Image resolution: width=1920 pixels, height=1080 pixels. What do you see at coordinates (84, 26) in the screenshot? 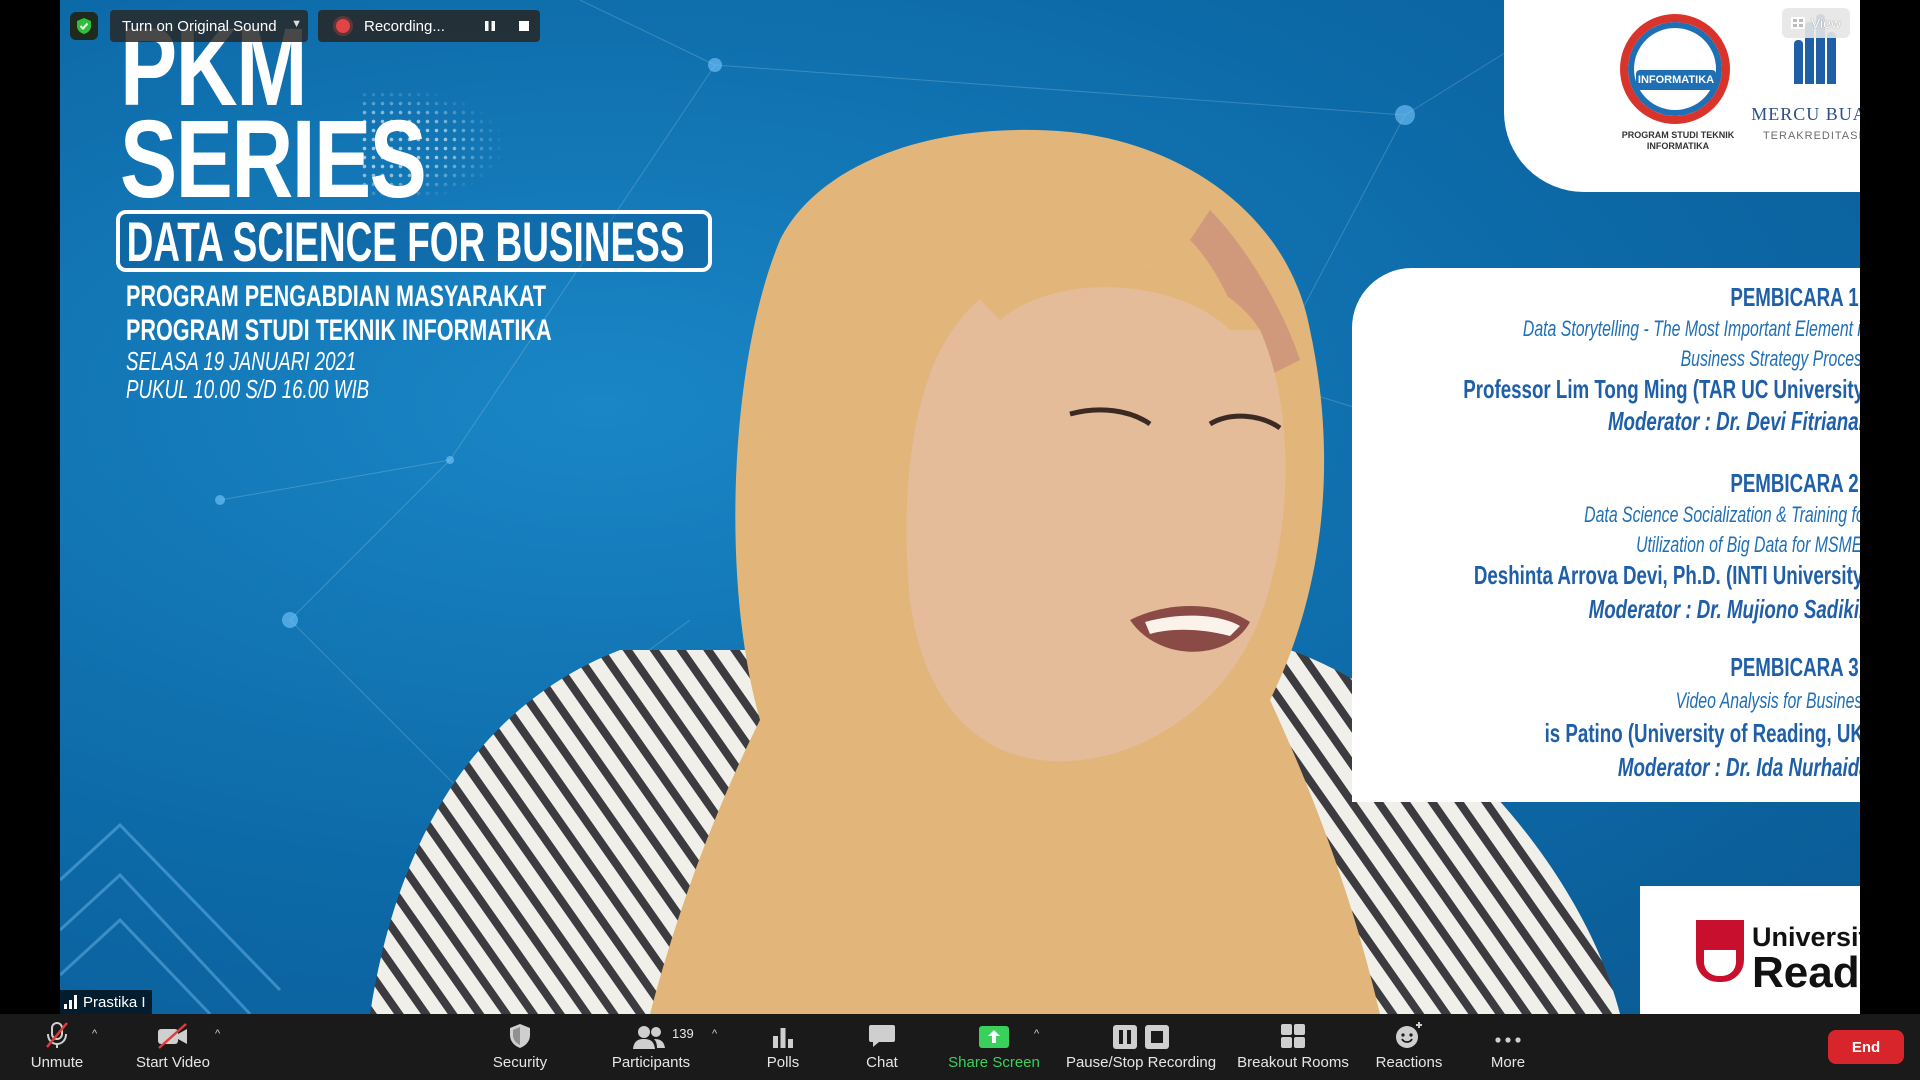
I see `encryption-shield-icon` at bounding box center [84, 26].